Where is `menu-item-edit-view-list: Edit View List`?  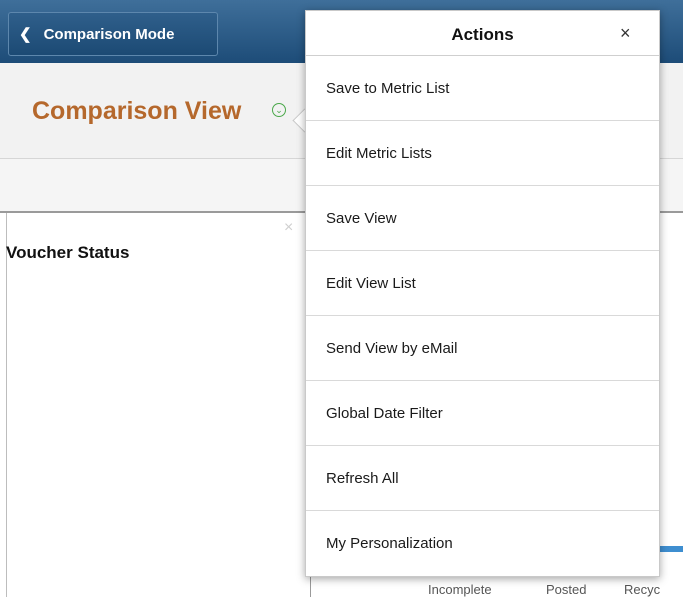 menu-item-edit-view-list: Edit View List is located at coordinates (482, 283).